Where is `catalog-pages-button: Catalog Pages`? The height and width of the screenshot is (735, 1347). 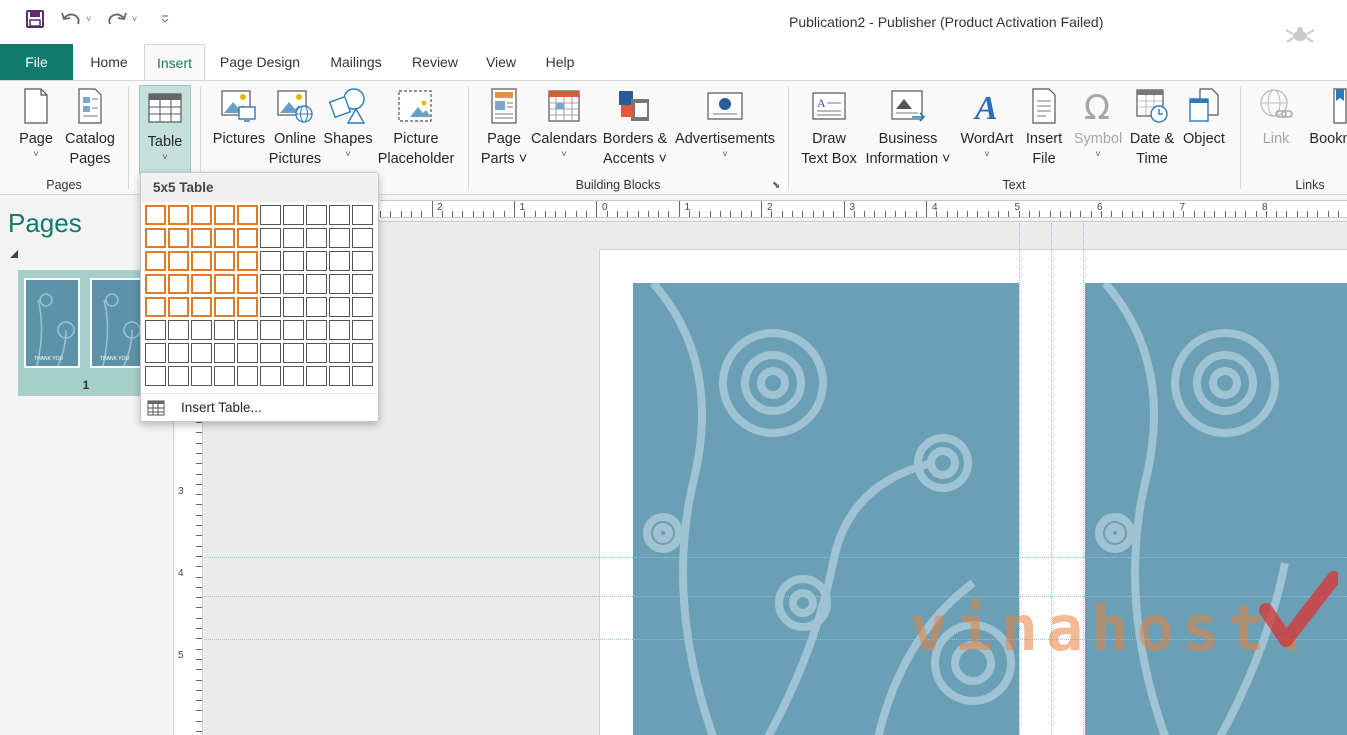
catalog-pages-button: Catalog Pages is located at coordinates (90, 128).